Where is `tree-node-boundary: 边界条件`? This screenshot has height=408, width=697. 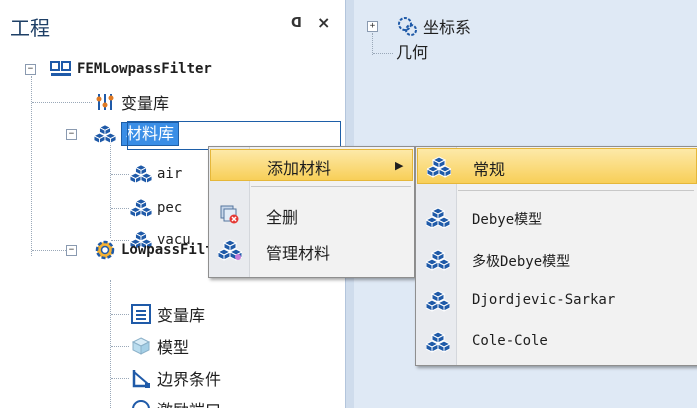
tree-node-boundary: 边界条件 is located at coordinates (175, 378).